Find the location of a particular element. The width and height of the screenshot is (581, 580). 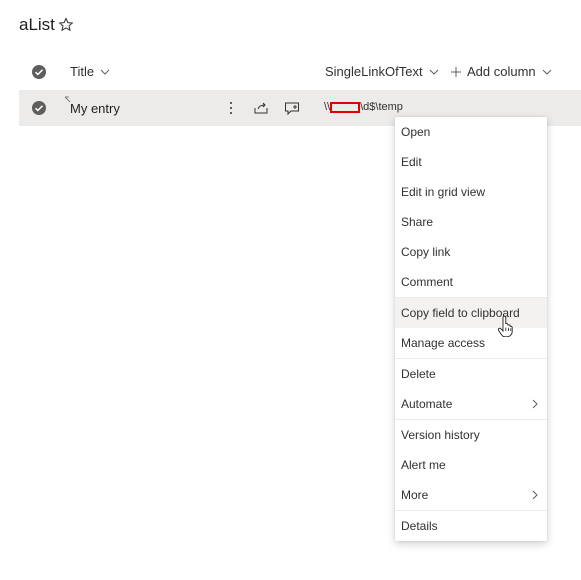

menu-item-open: Open is located at coordinates (471, 132).